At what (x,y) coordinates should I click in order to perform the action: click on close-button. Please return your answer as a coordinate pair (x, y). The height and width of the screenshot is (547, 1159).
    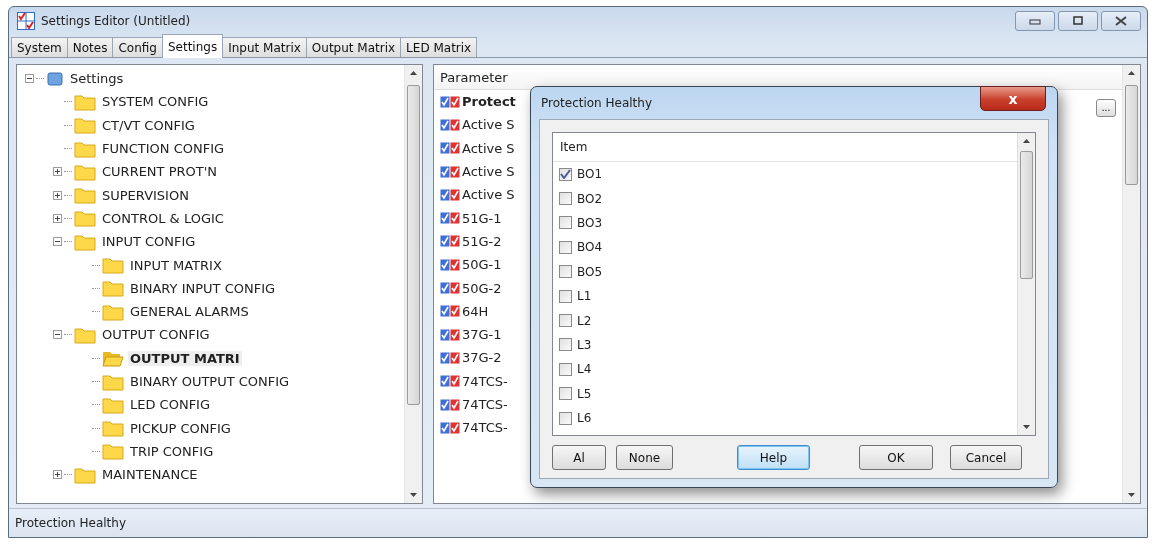
    Looking at the image, I should click on (1121, 21).